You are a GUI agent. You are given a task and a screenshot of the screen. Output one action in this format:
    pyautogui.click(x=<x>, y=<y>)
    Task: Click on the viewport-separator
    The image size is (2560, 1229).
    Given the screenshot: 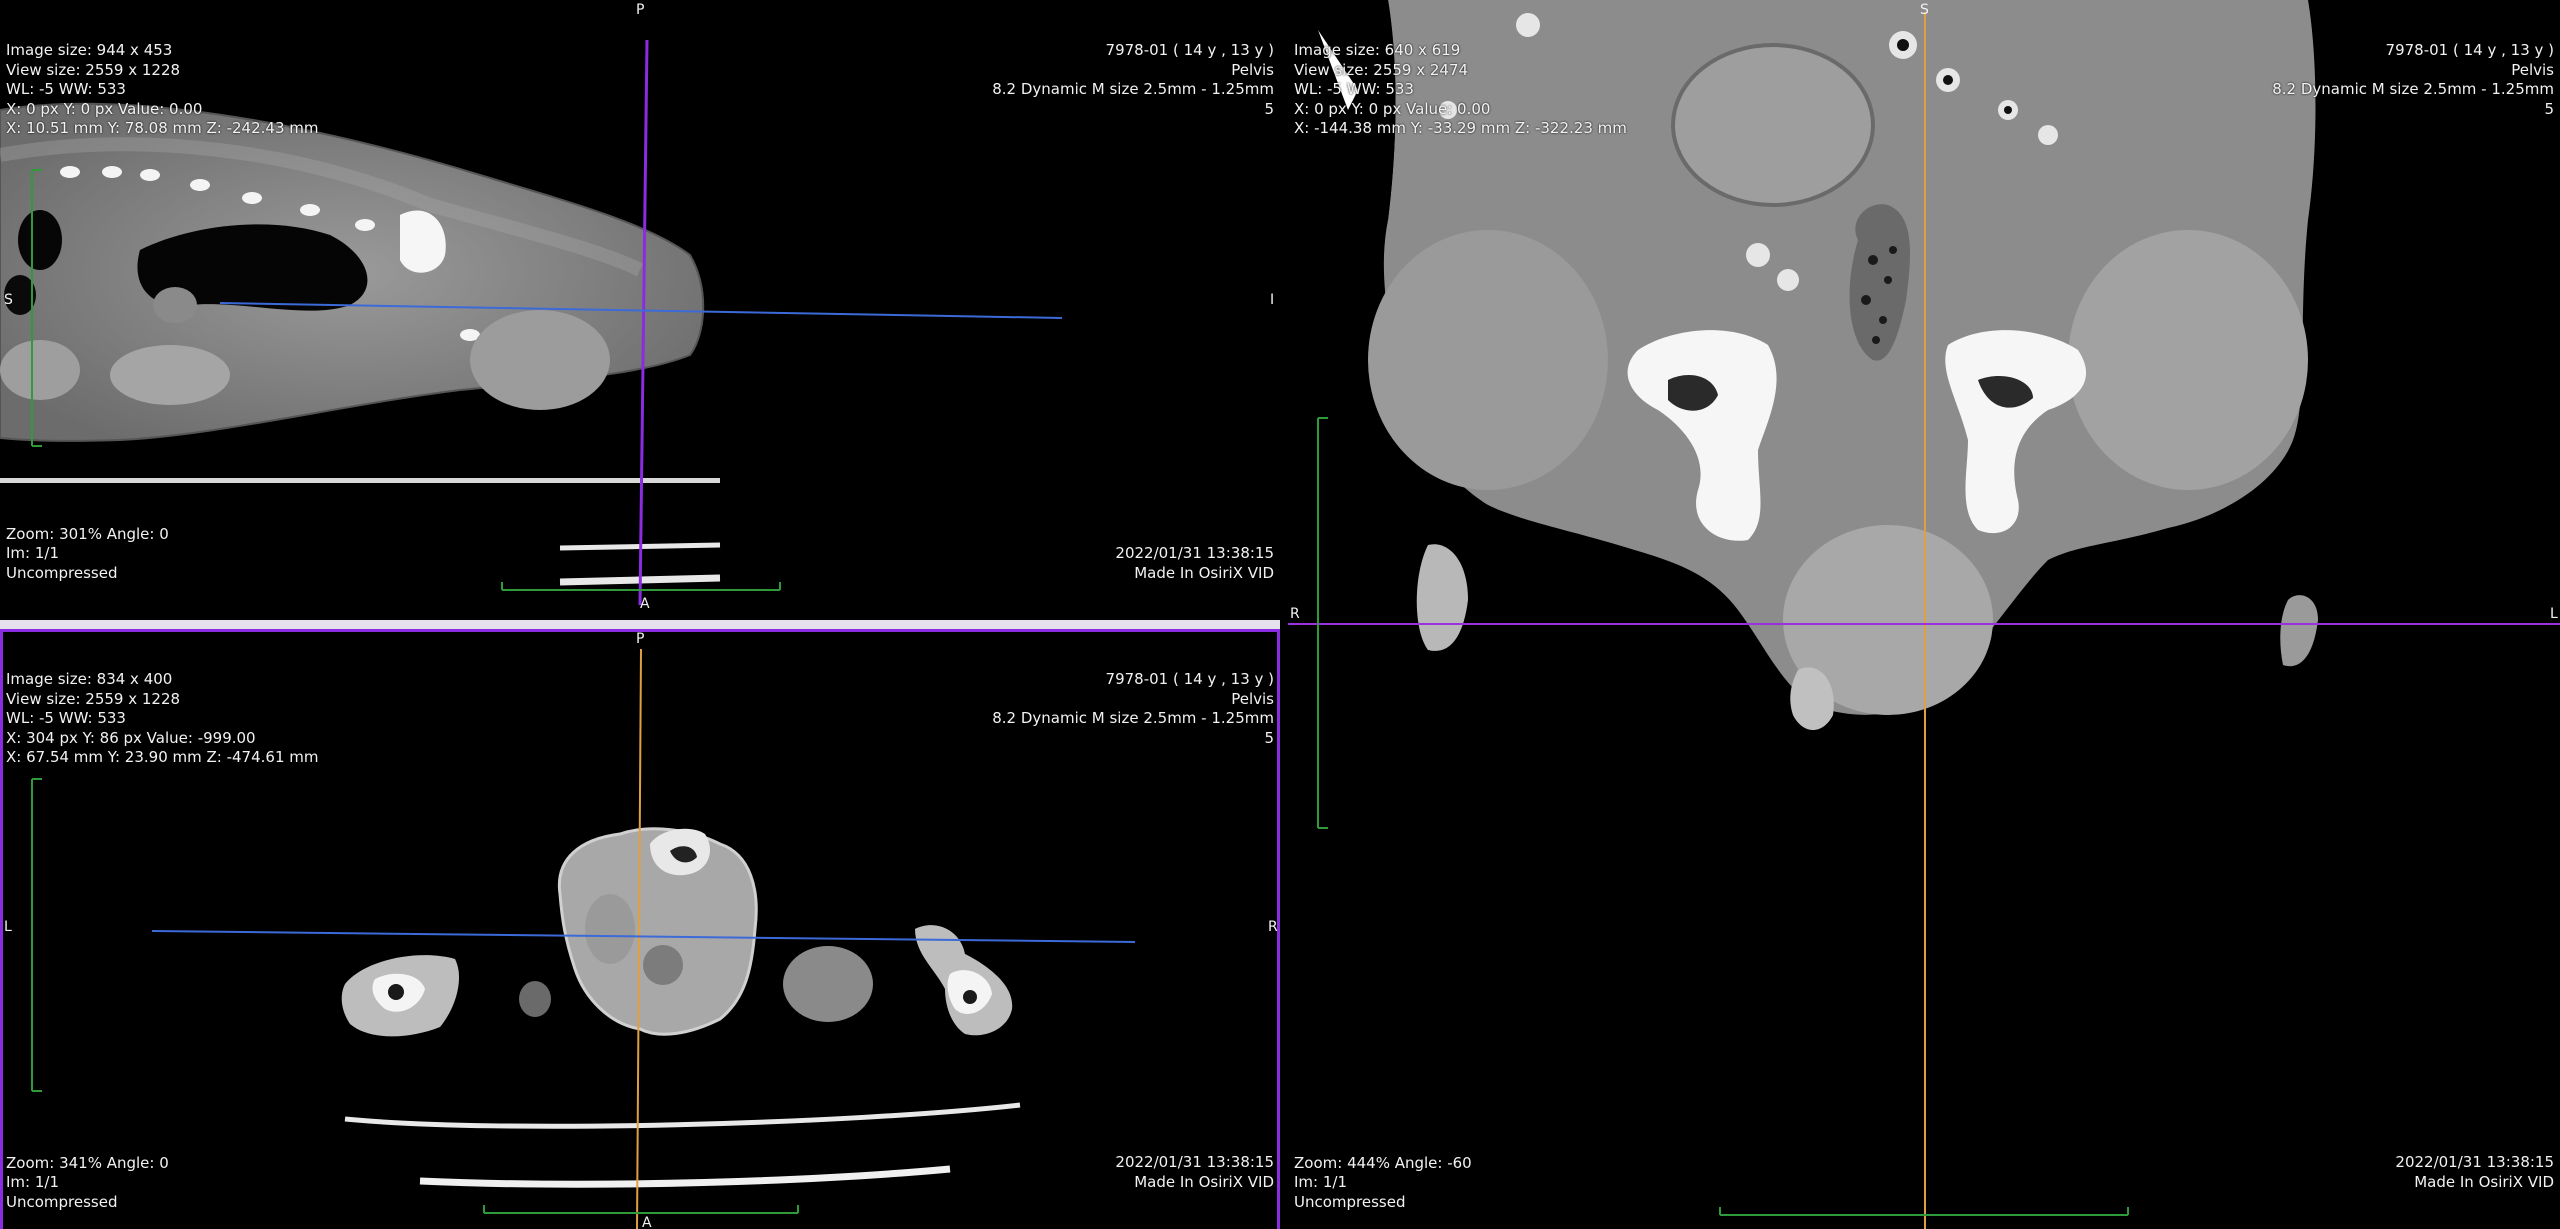 What is the action you would take?
    pyautogui.click(x=640, y=624)
    